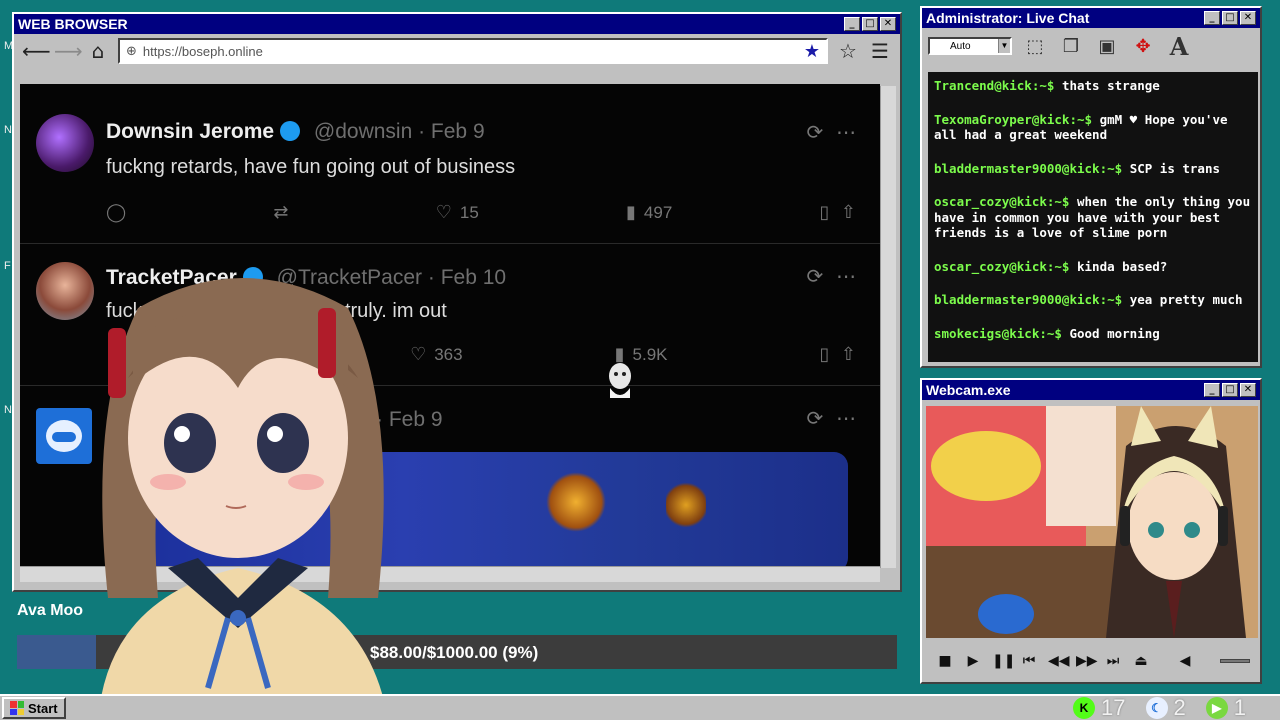 Image resolution: width=1280 pixels, height=720 pixels. Describe the element at coordinates (1091, 390) in the screenshot. I see `webcam-titlebar: Webcam.exe _ □ ✕` at that location.